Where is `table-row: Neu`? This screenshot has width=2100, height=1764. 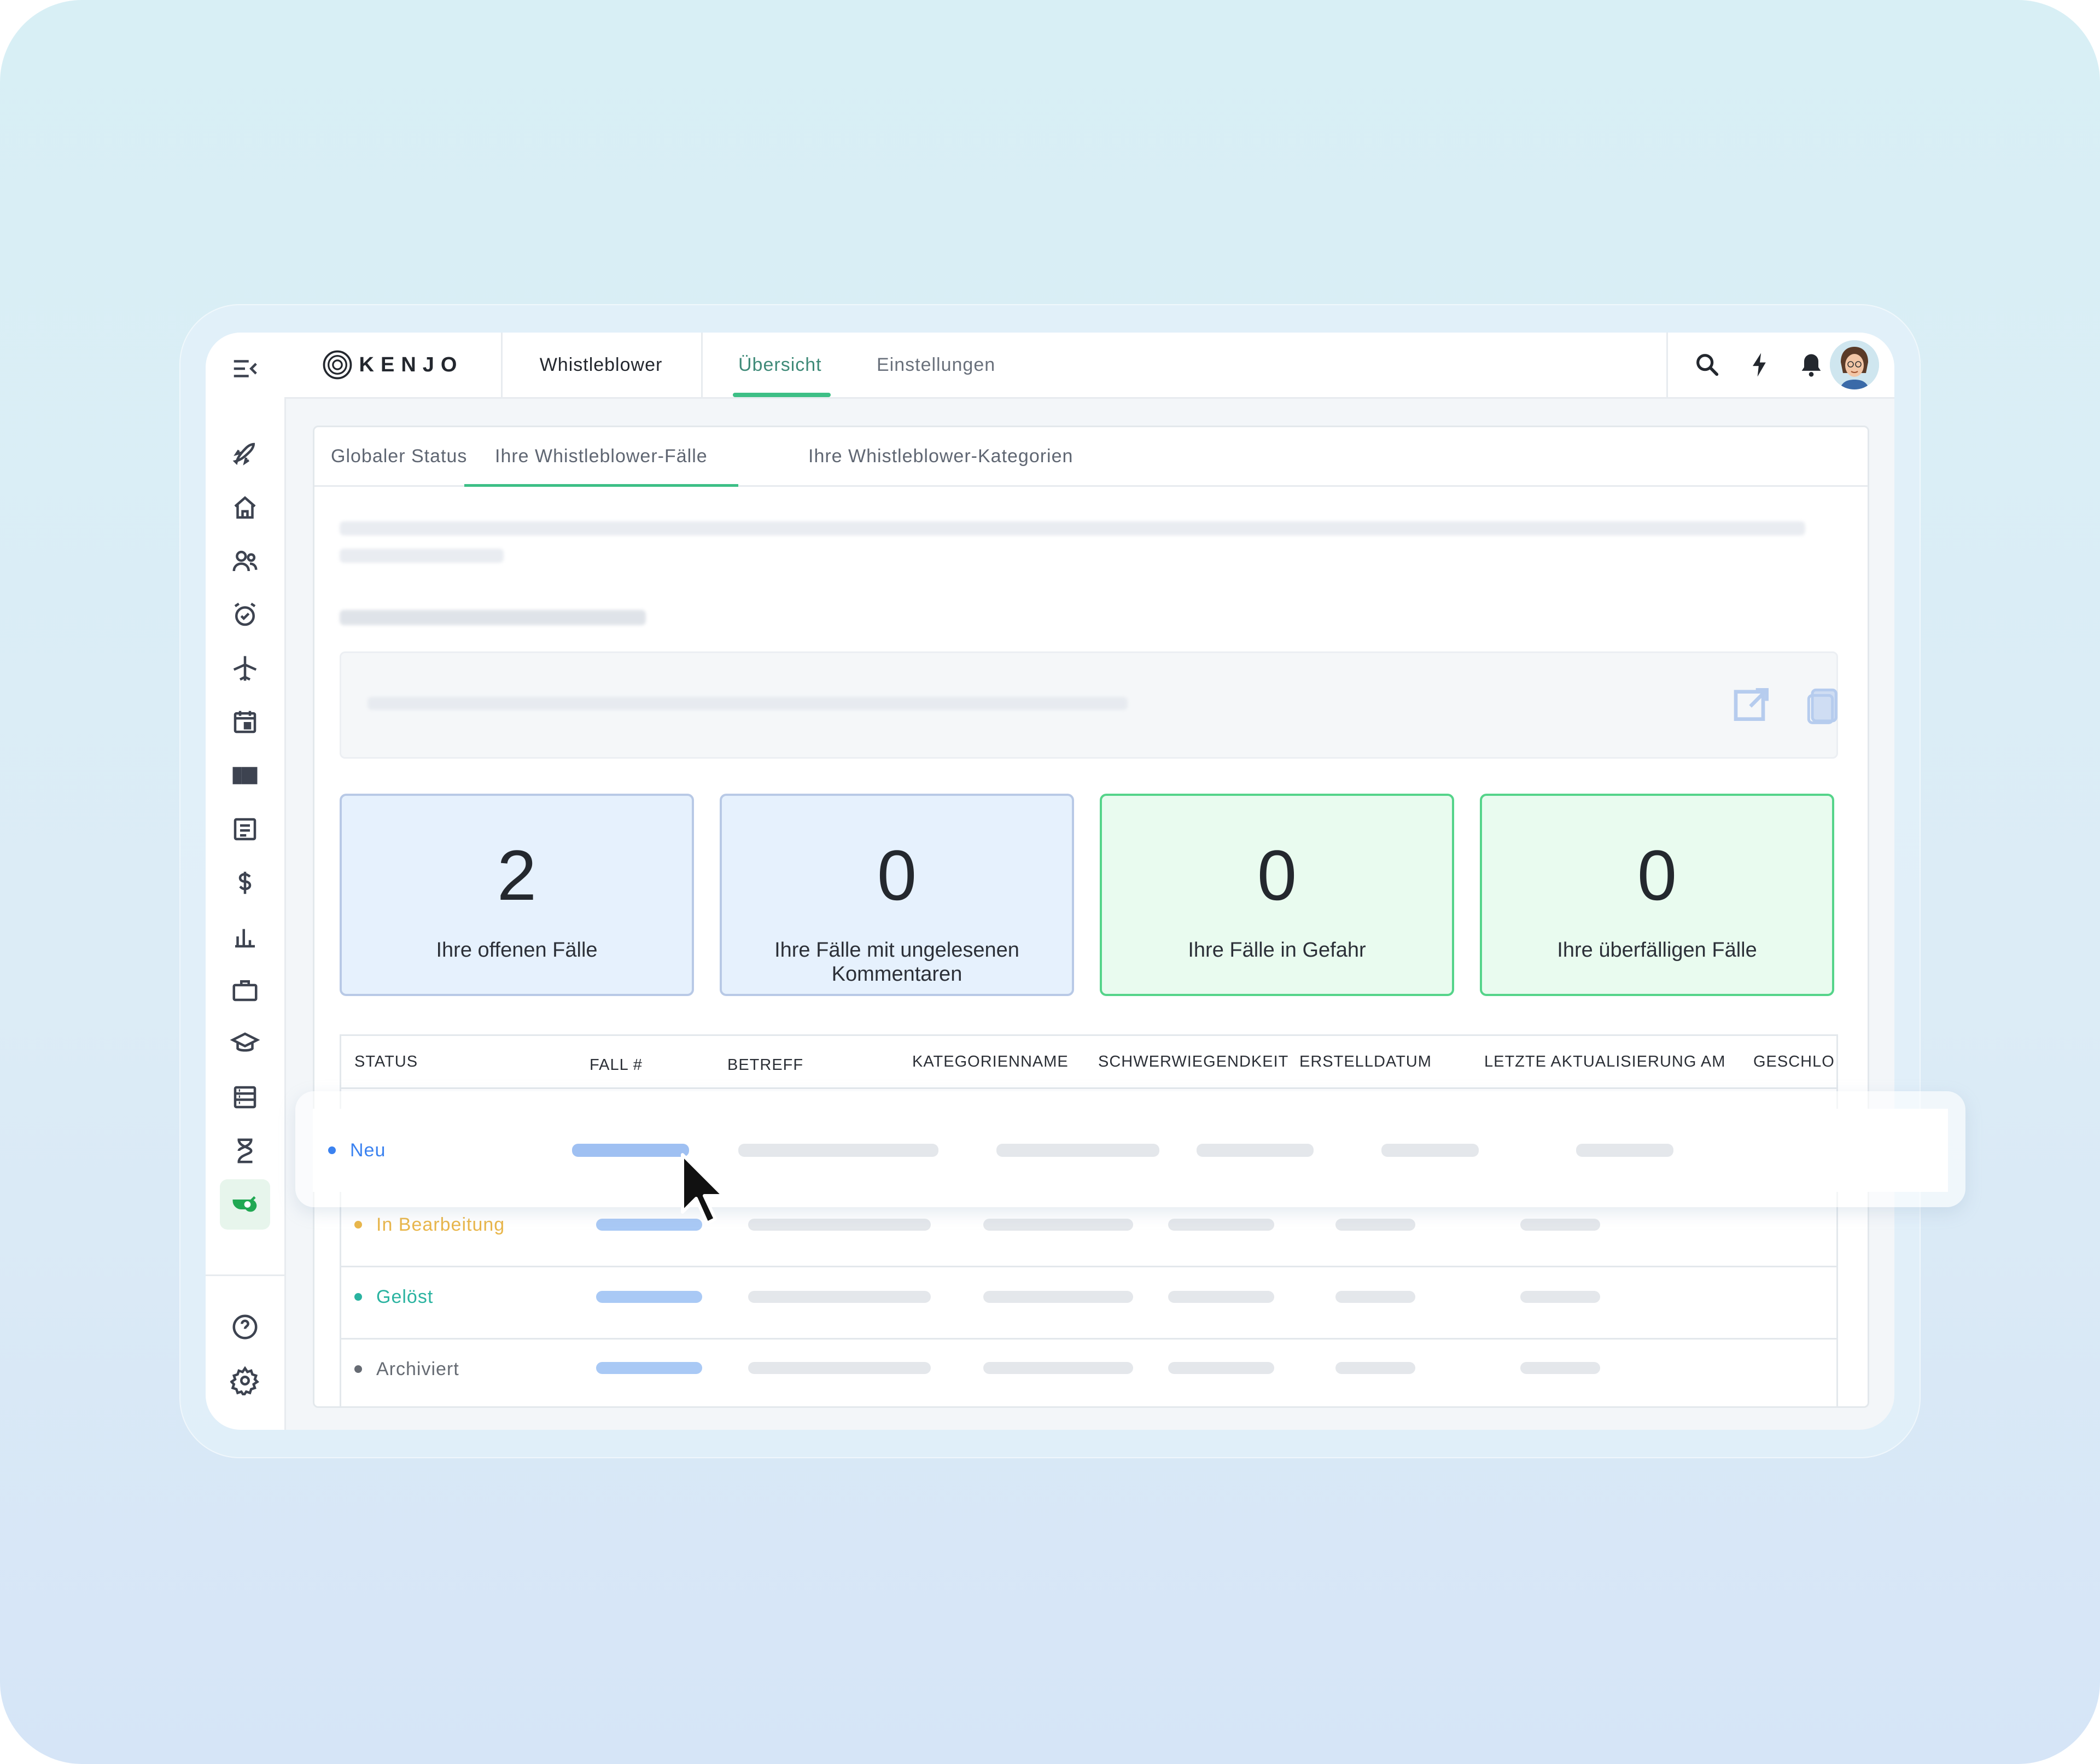 table-row: Neu is located at coordinates (357, 1150).